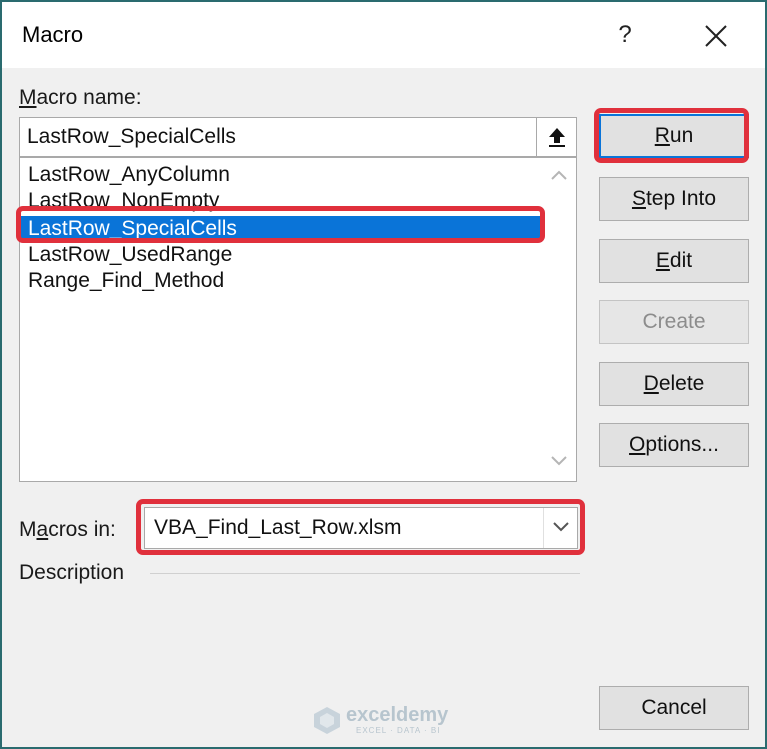 The image size is (767, 749). I want to click on up-arrow-icon, so click(557, 137).